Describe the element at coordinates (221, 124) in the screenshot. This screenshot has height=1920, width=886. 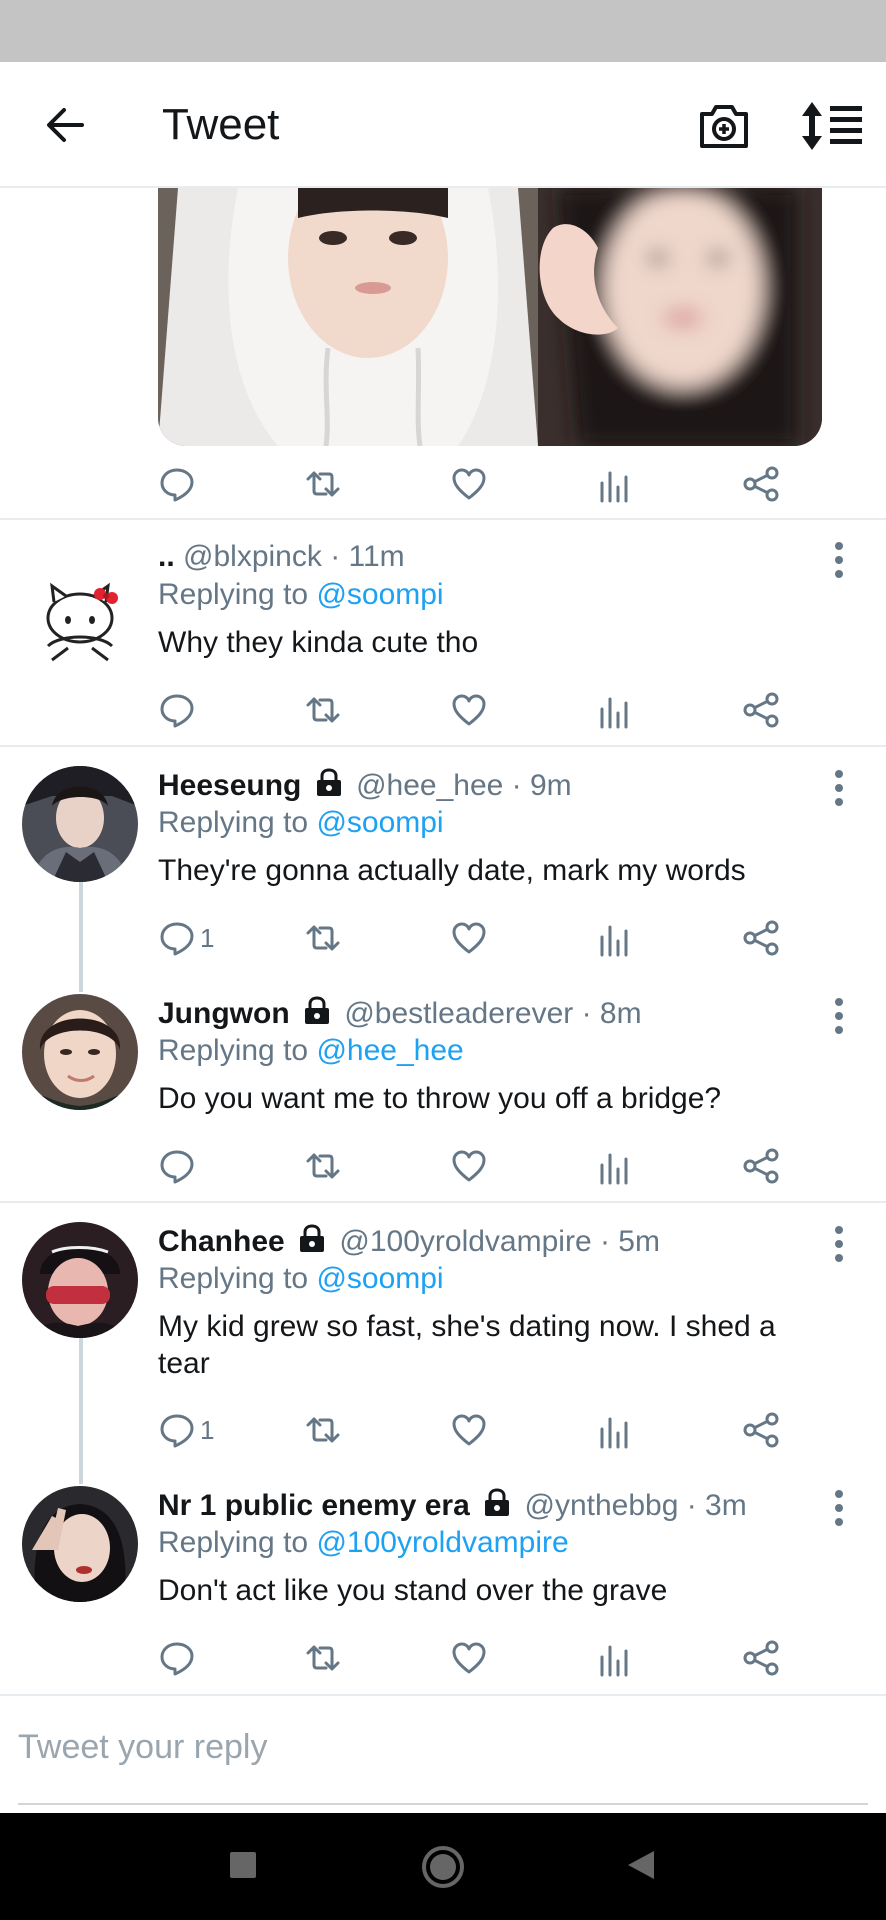
I see `page-title: Tweet` at that location.